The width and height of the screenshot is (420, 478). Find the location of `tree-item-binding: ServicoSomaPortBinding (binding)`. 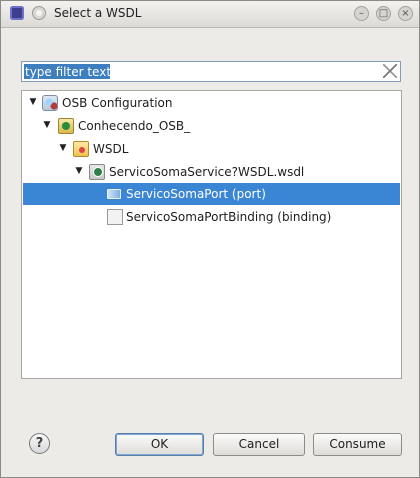

tree-item-binding: ServicoSomaPortBinding (binding) is located at coordinates (211, 217).